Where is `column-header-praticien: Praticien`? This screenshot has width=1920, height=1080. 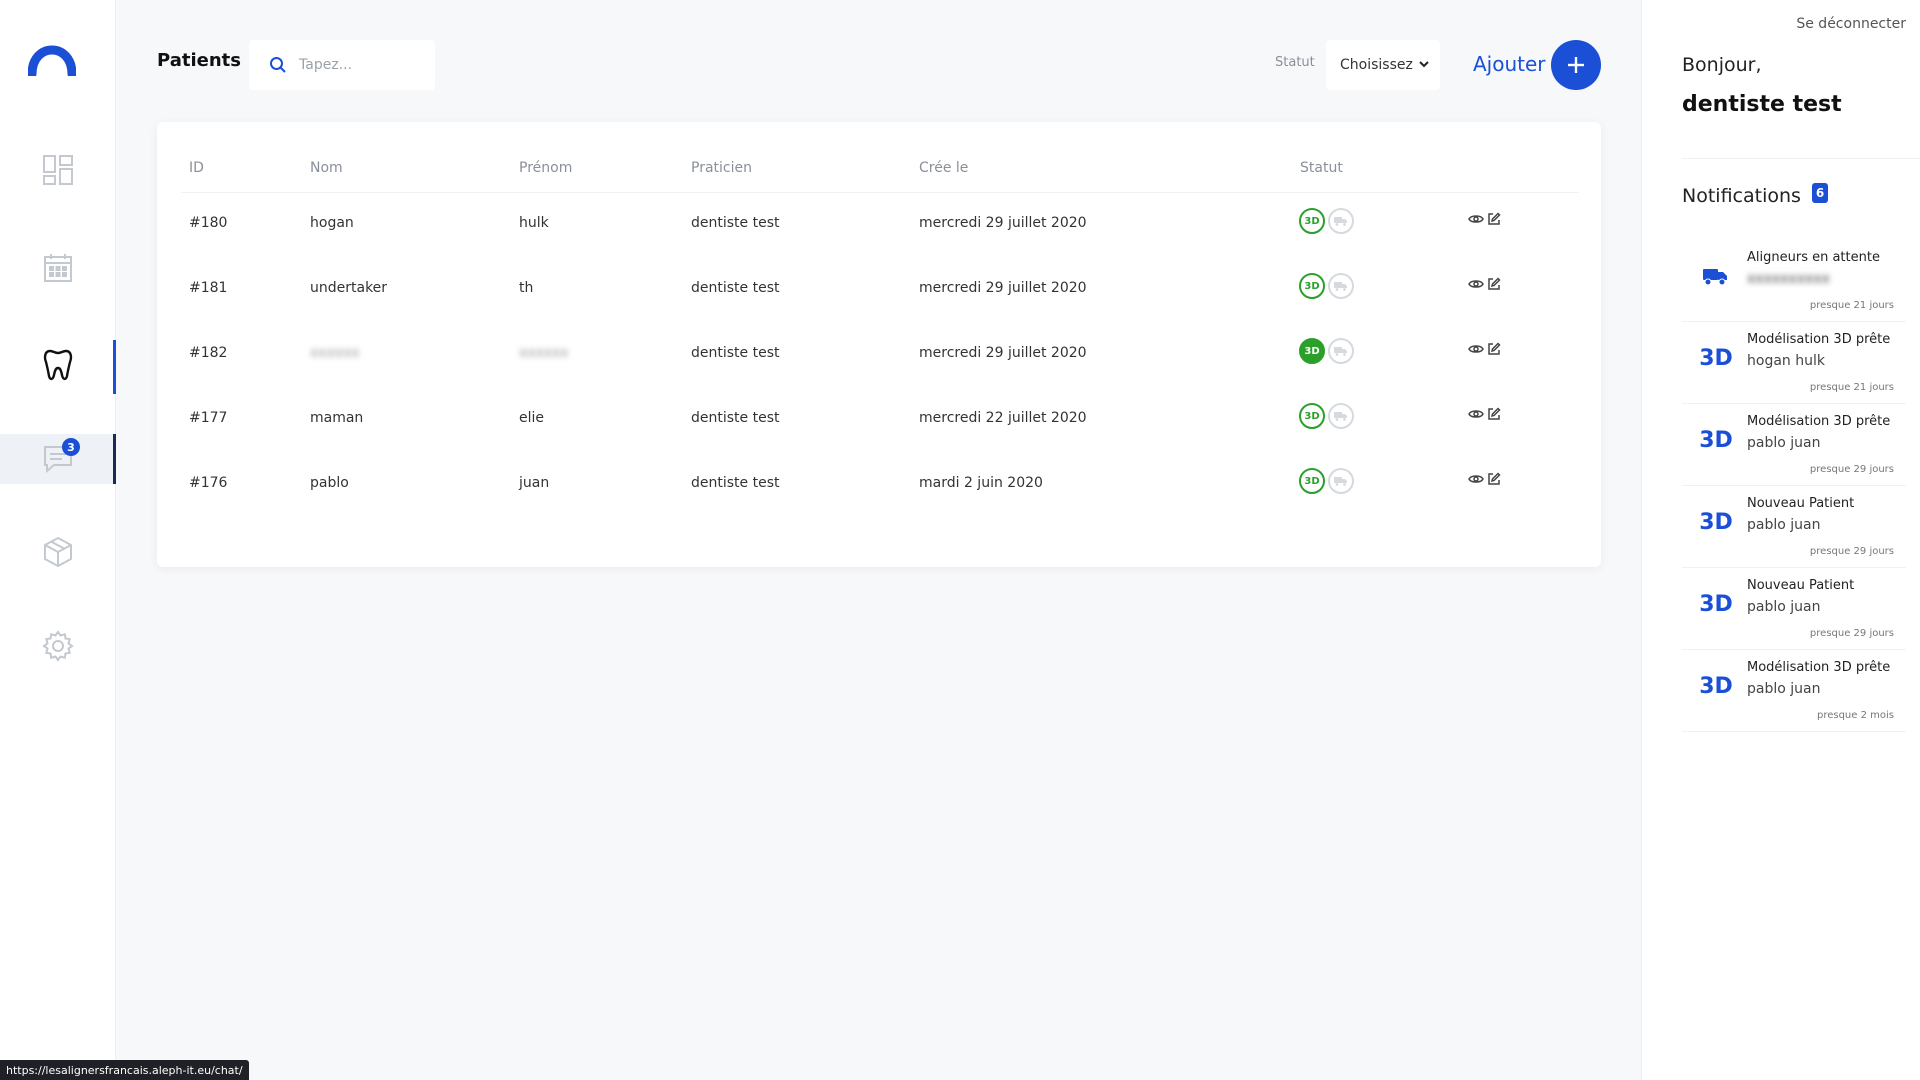
column-header-praticien: Praticien is located at coordinates (721, 168).